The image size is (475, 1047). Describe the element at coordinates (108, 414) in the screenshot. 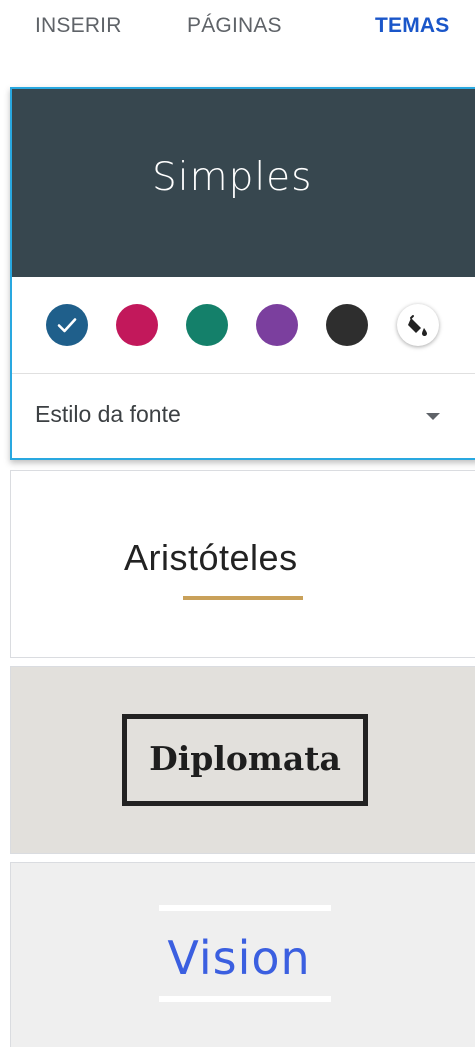

I see `font-style-label: Estilo da fonte` at that location.